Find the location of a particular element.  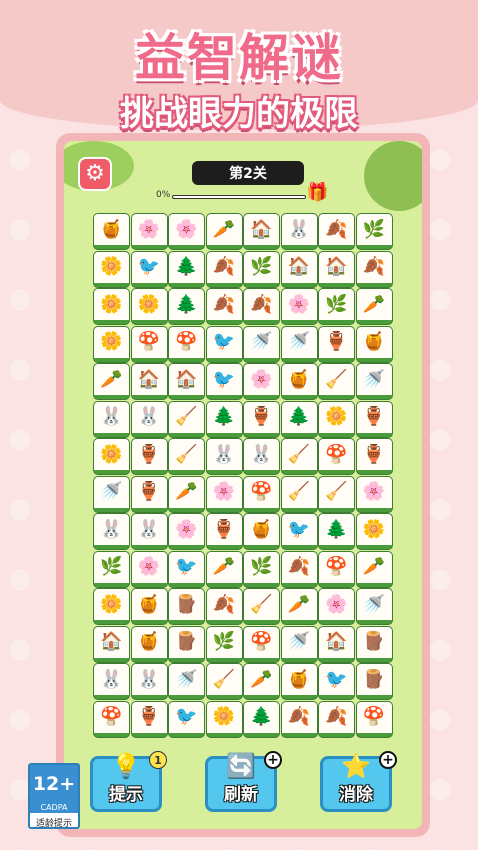

remove-add-badge: + is located at coordinates (388, 760).